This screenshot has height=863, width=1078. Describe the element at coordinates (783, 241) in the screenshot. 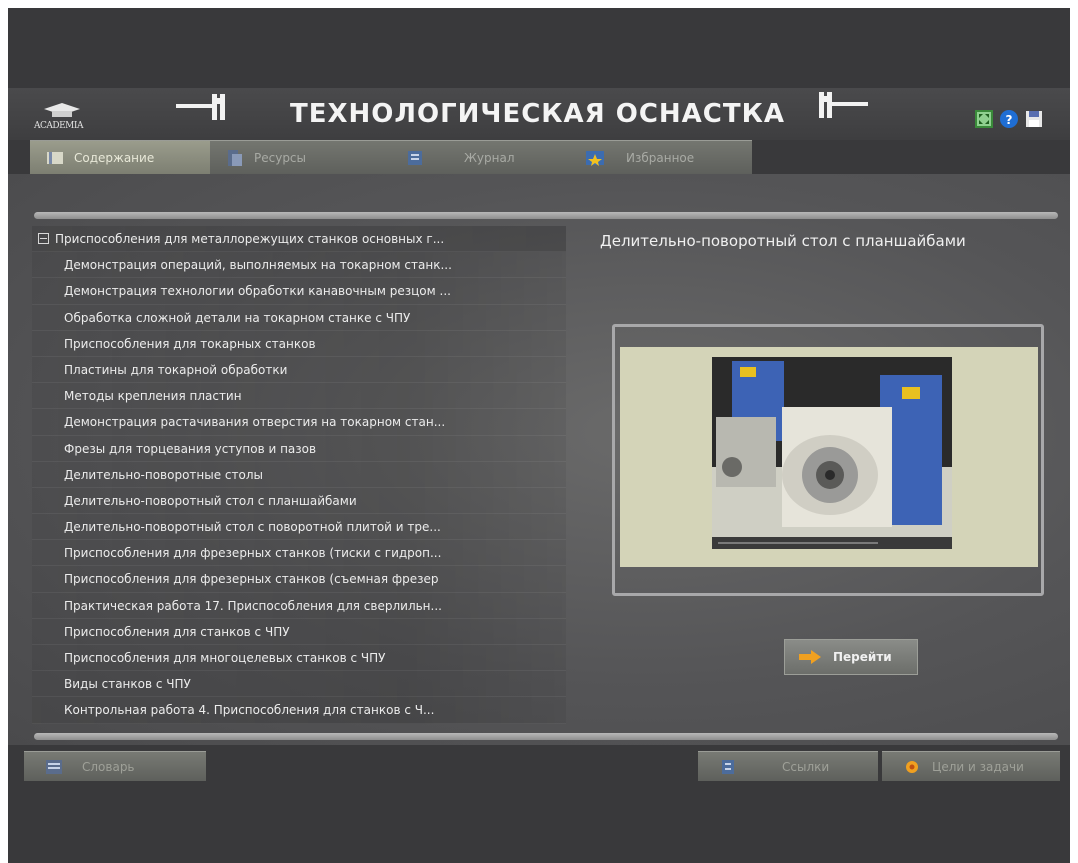

I see `detail-title: Делительно-поворотный стол с планшайбами` at that location.